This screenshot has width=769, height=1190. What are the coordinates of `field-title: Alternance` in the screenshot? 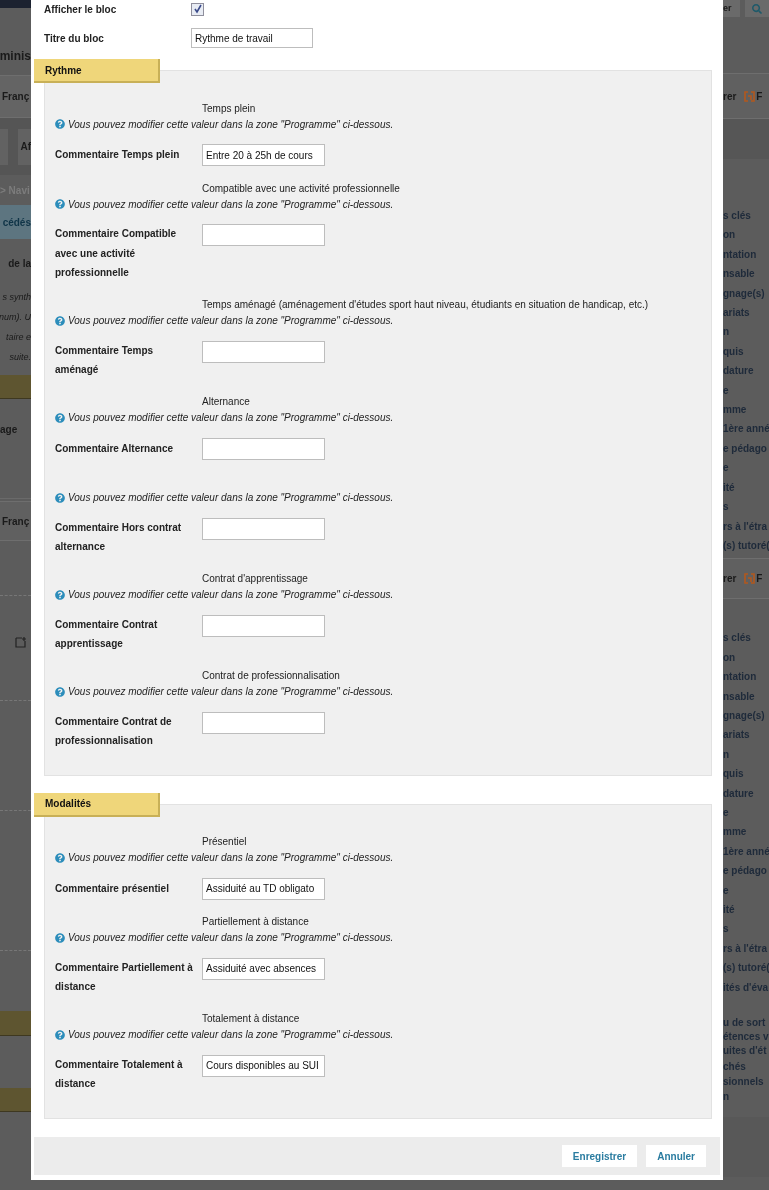 It's located at (226, 402).